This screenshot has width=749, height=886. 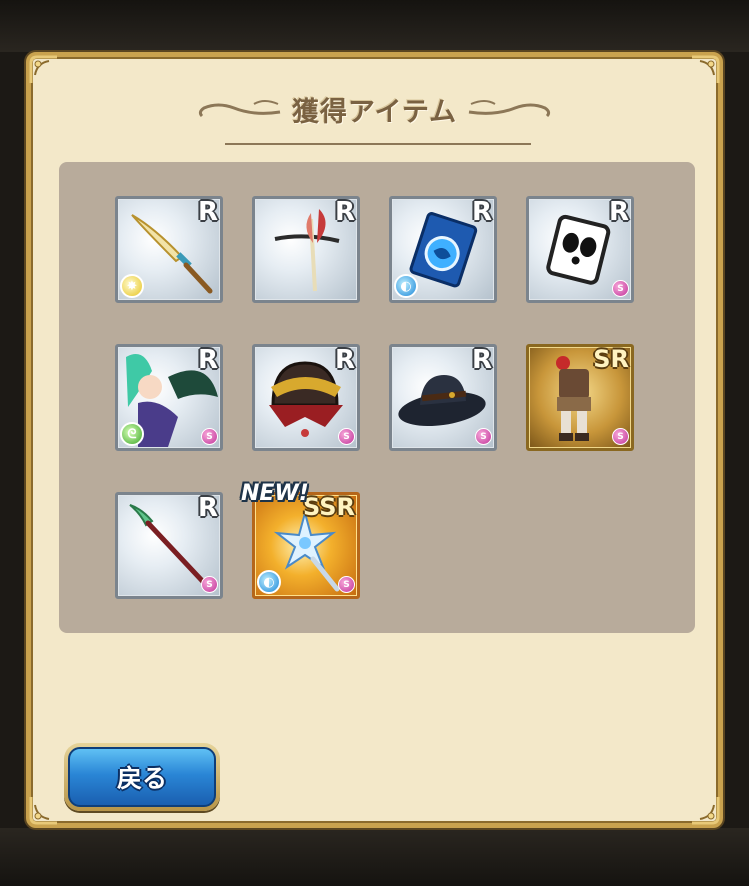 What do you see at coordinates (132, 434) in the screenshot?
I see `wind-element-icon: ᘓ` at bounding box center [132, 434].